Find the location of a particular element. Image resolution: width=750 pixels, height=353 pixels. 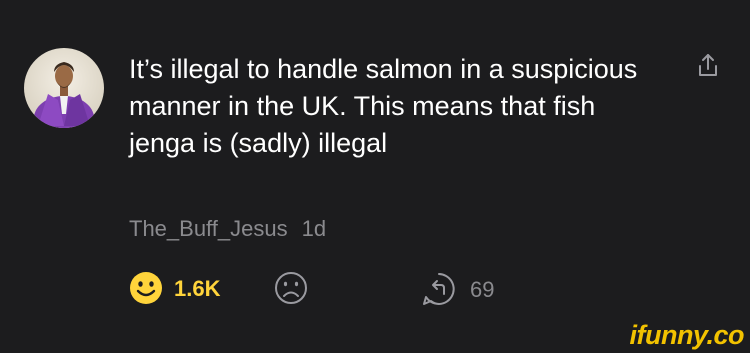

frown-icon is located at coordinates (291, 288).